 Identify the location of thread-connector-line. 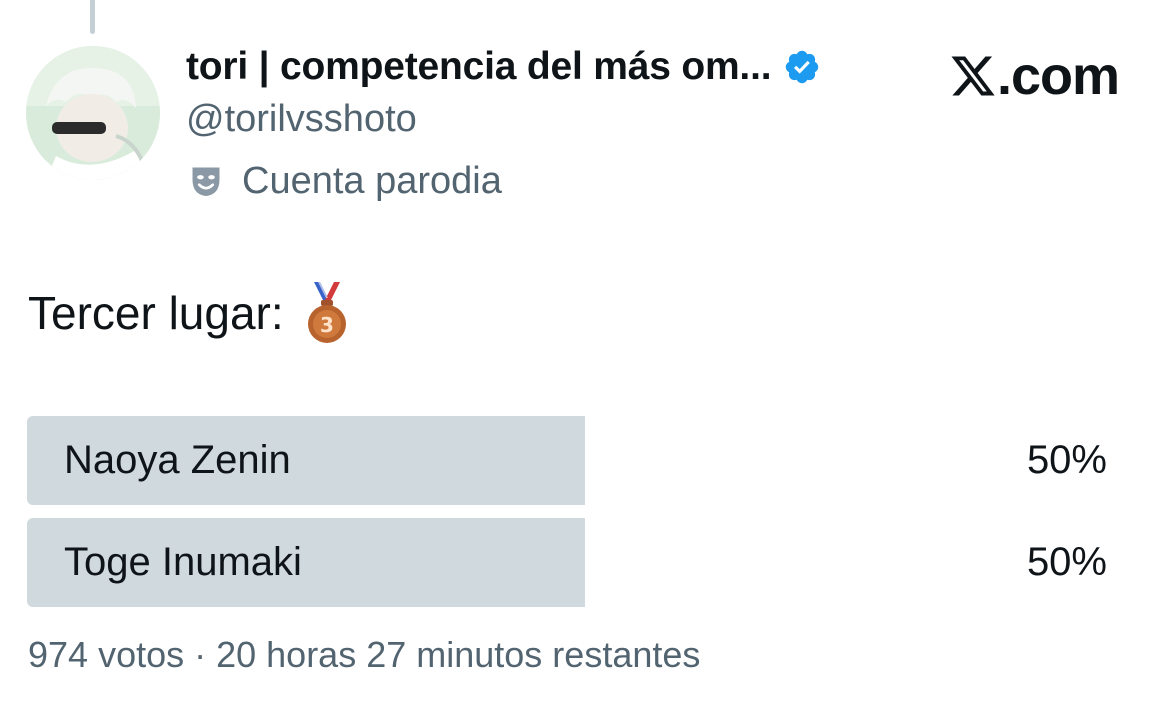
(92, 17).